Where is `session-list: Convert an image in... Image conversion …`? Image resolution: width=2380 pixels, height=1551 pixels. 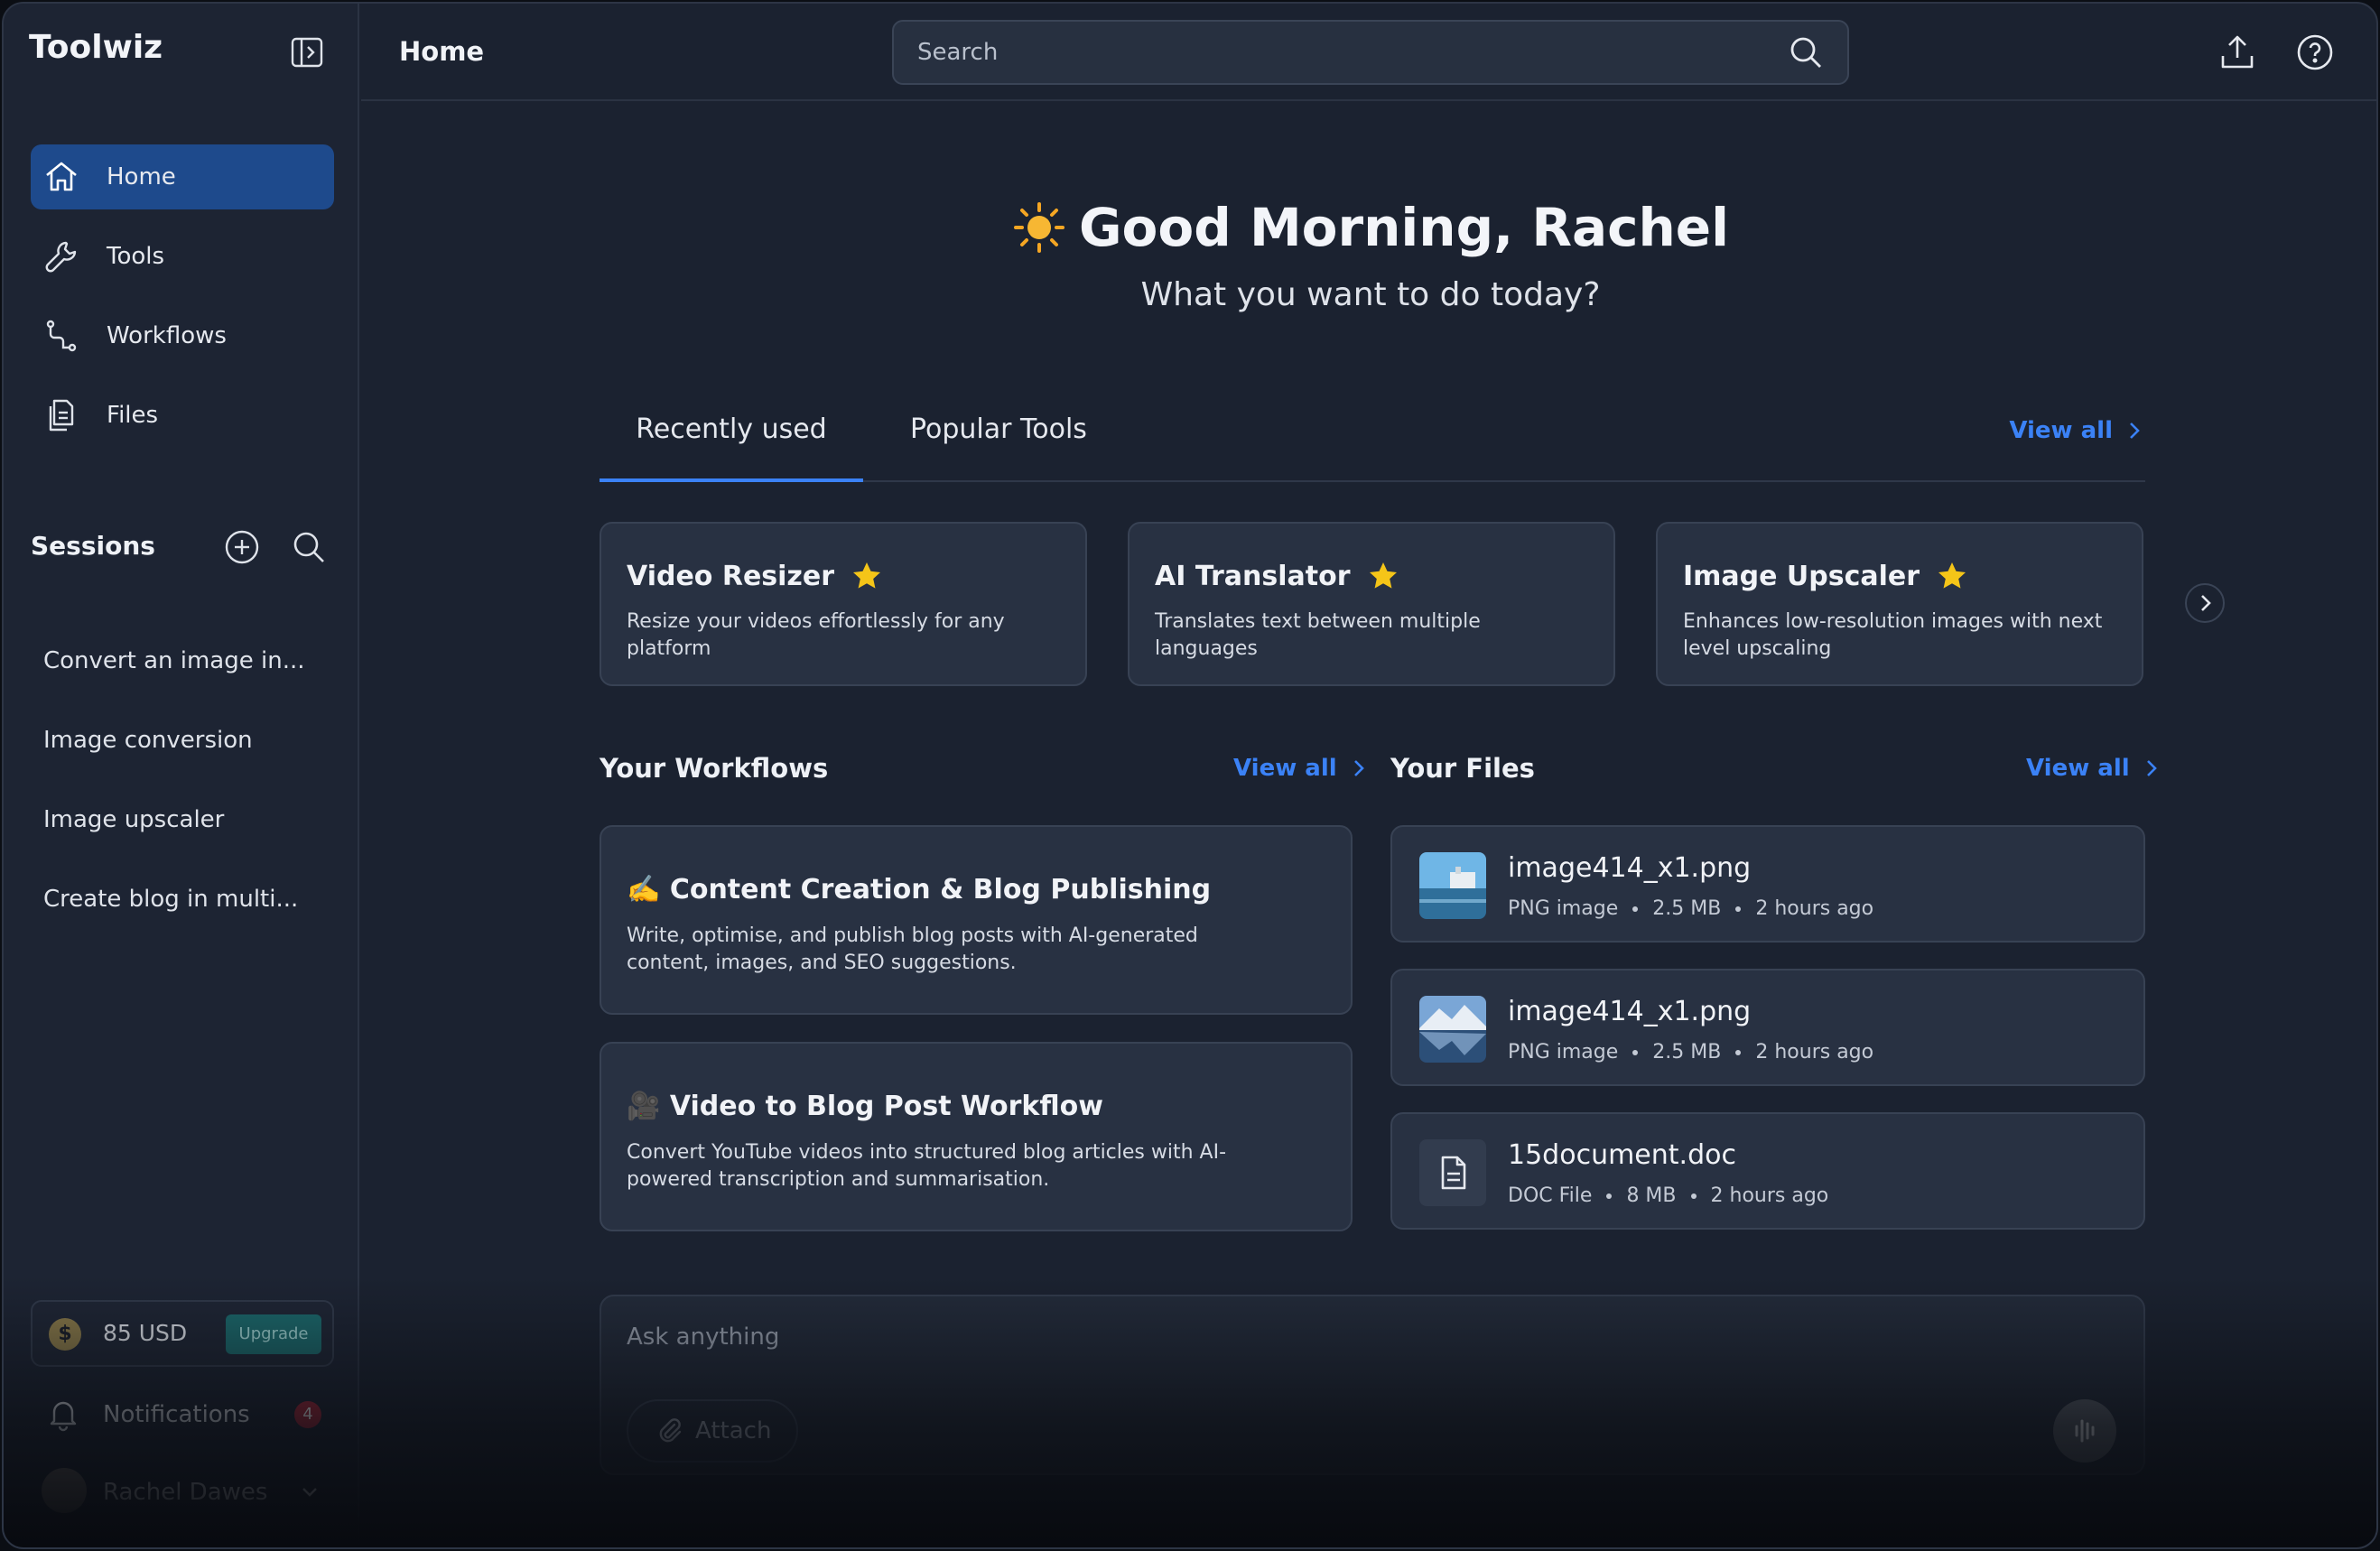
session-list: Convert an image in... Image conversion … is located at coordinates (182, 780).